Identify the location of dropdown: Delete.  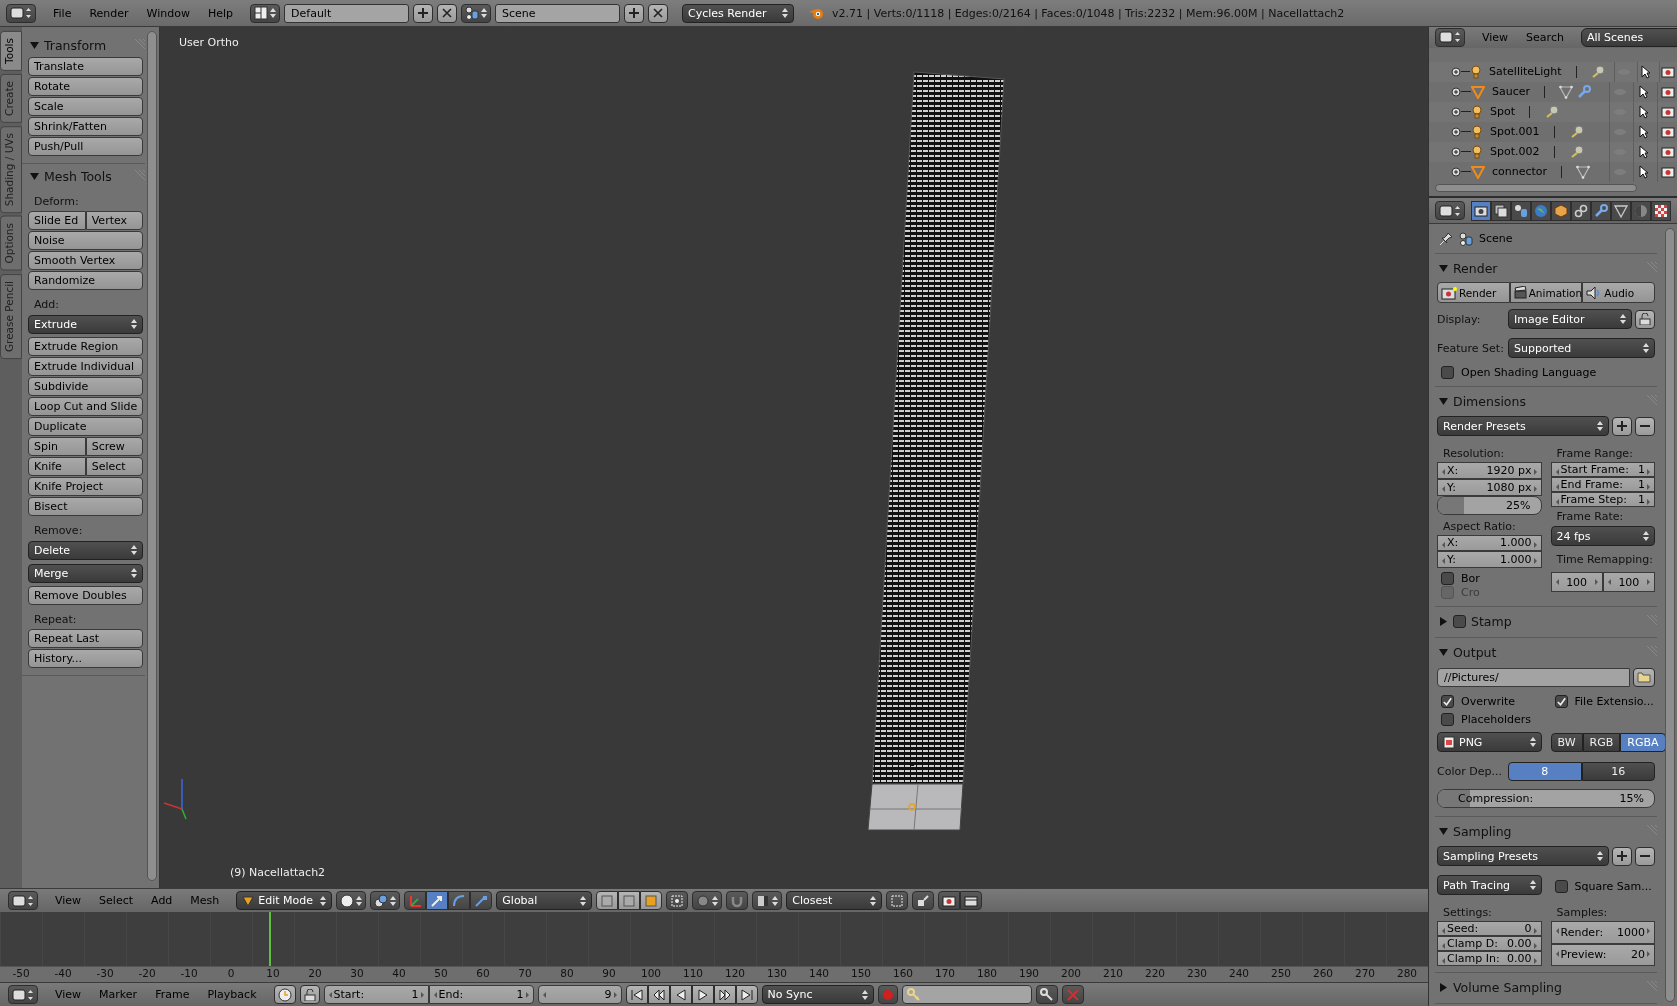
(86, 550).